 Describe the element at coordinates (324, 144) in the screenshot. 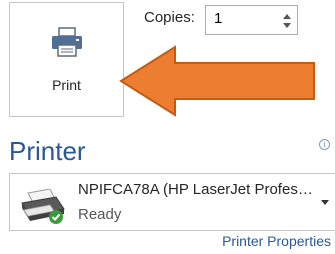

I see `info-icon: i` at that location.